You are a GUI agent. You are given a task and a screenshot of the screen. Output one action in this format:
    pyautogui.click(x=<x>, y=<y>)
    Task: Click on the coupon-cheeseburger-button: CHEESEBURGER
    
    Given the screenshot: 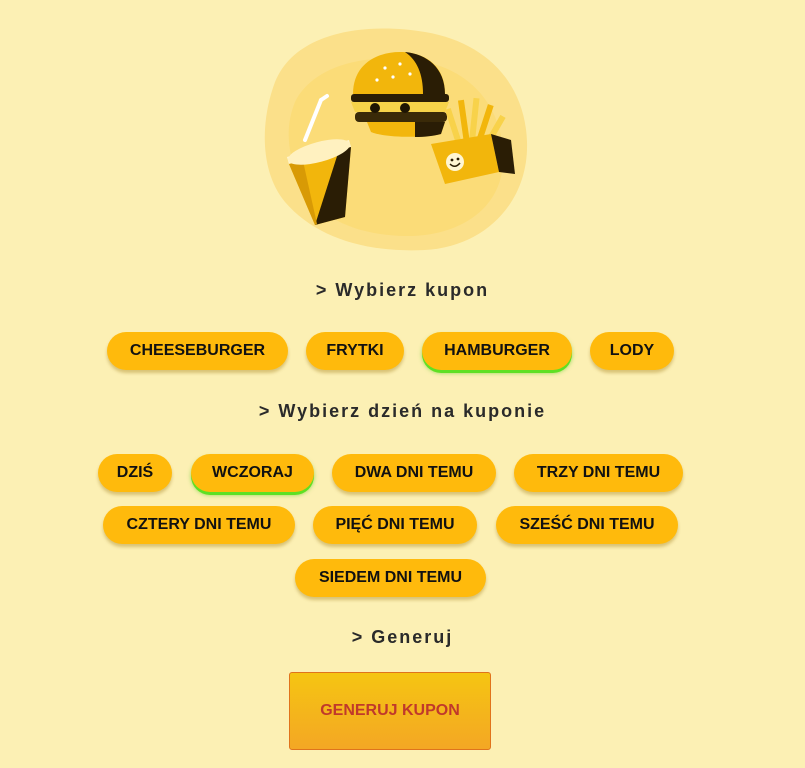 What is the action you would take?
    pyautogui.click(x=197, y=351)
    